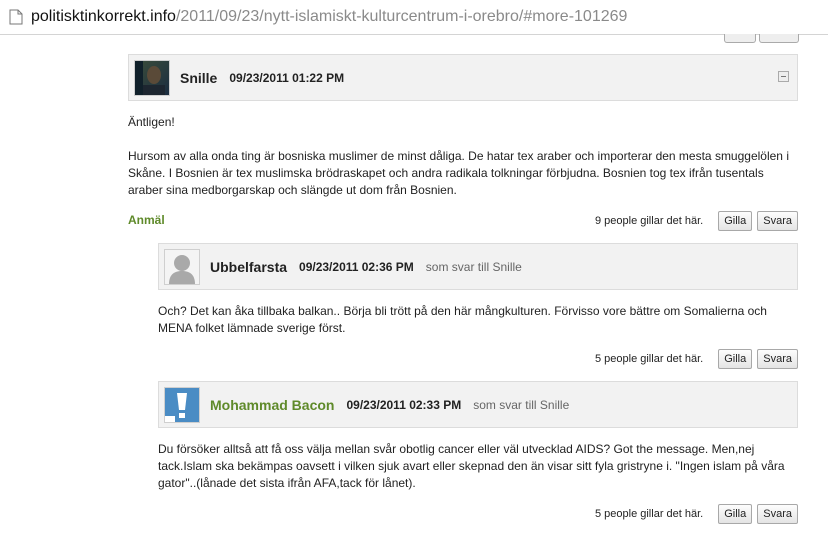 The image size is (828, 534). I want to click on default-avatar-icon, so click(182, 266).